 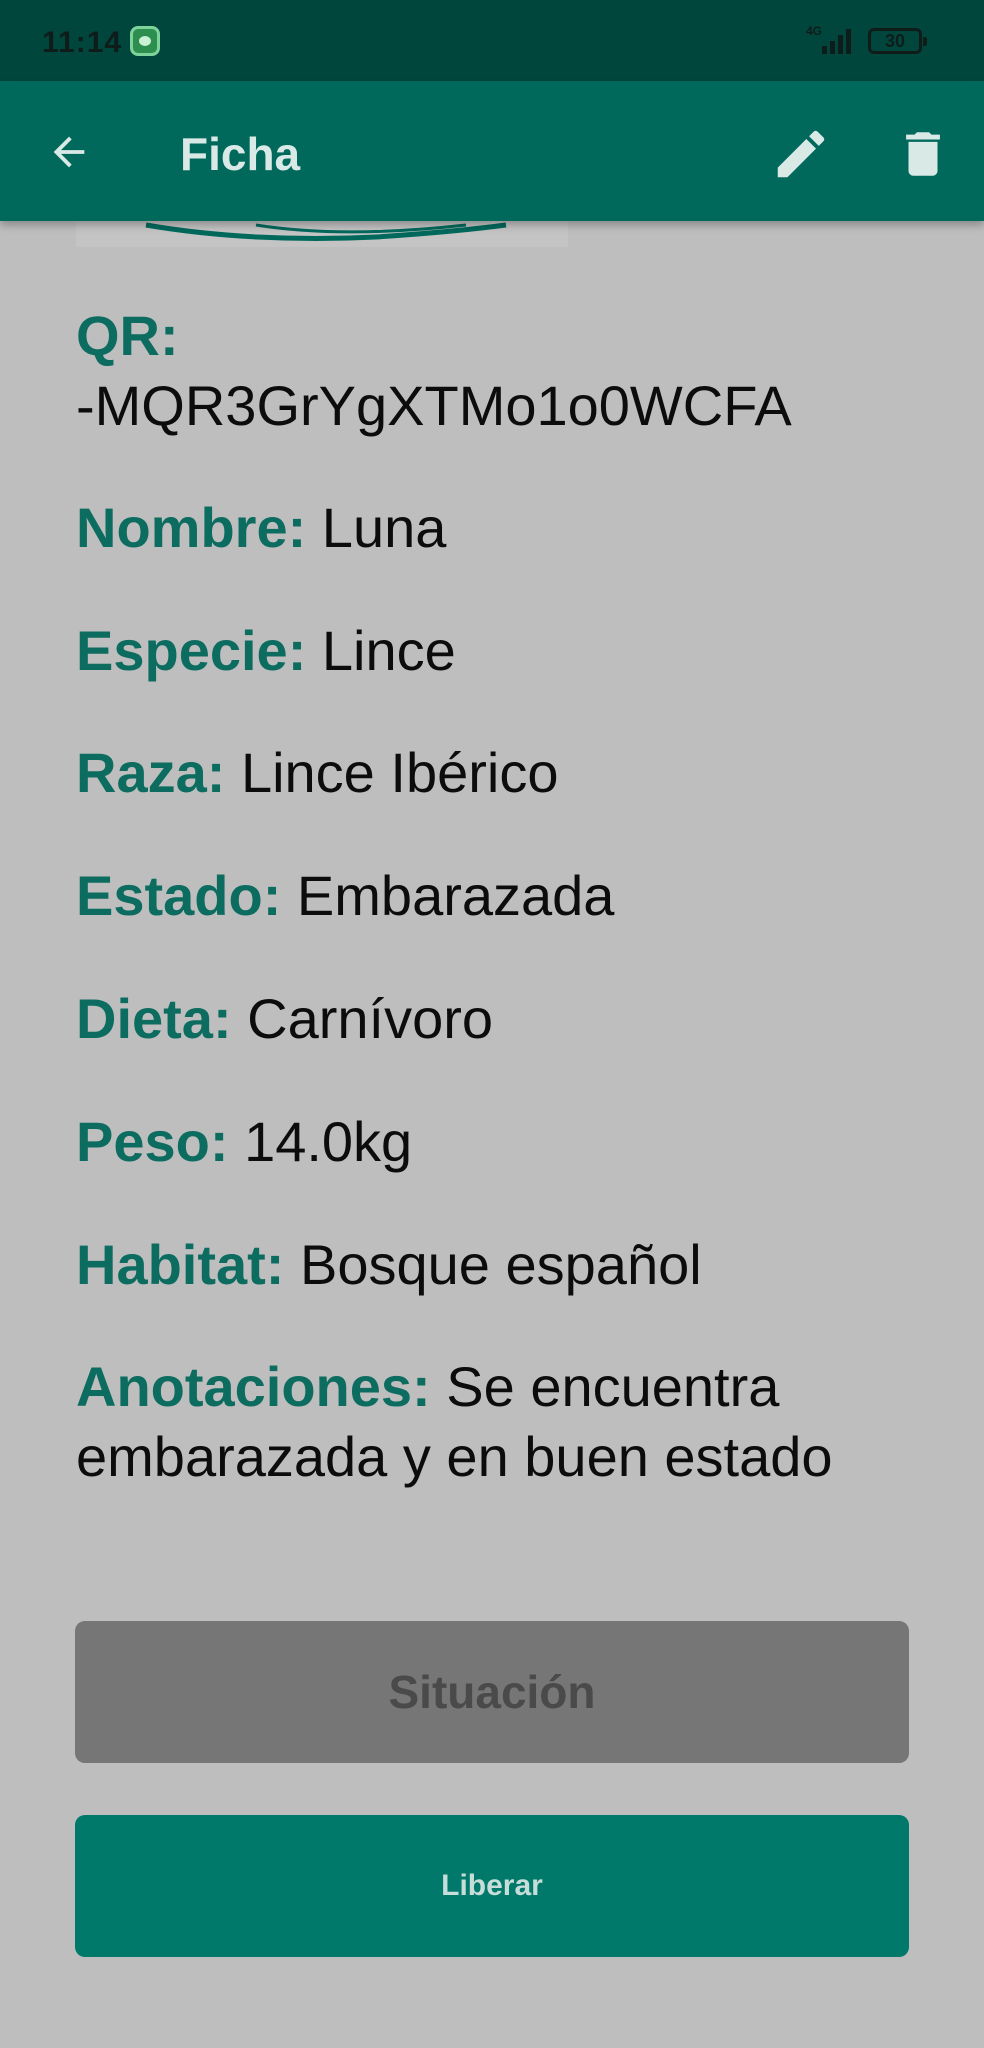 I want to click on notification-app-icon, so click(x=145, y=41).